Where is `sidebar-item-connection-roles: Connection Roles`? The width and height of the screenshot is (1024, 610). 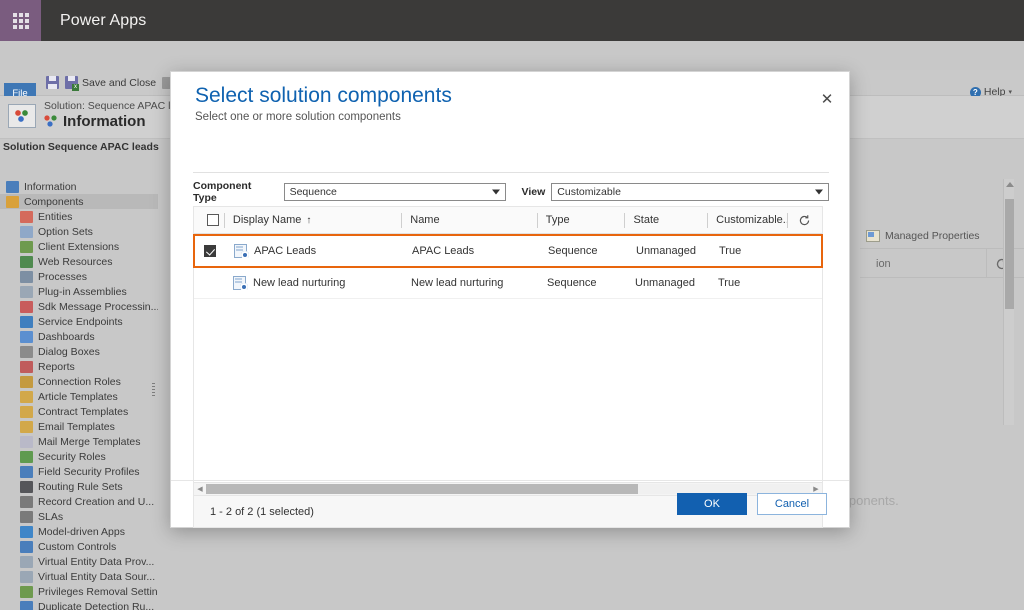
sidebar-item-connection-roles: Connection Roles is located at coordinates (79, 381).